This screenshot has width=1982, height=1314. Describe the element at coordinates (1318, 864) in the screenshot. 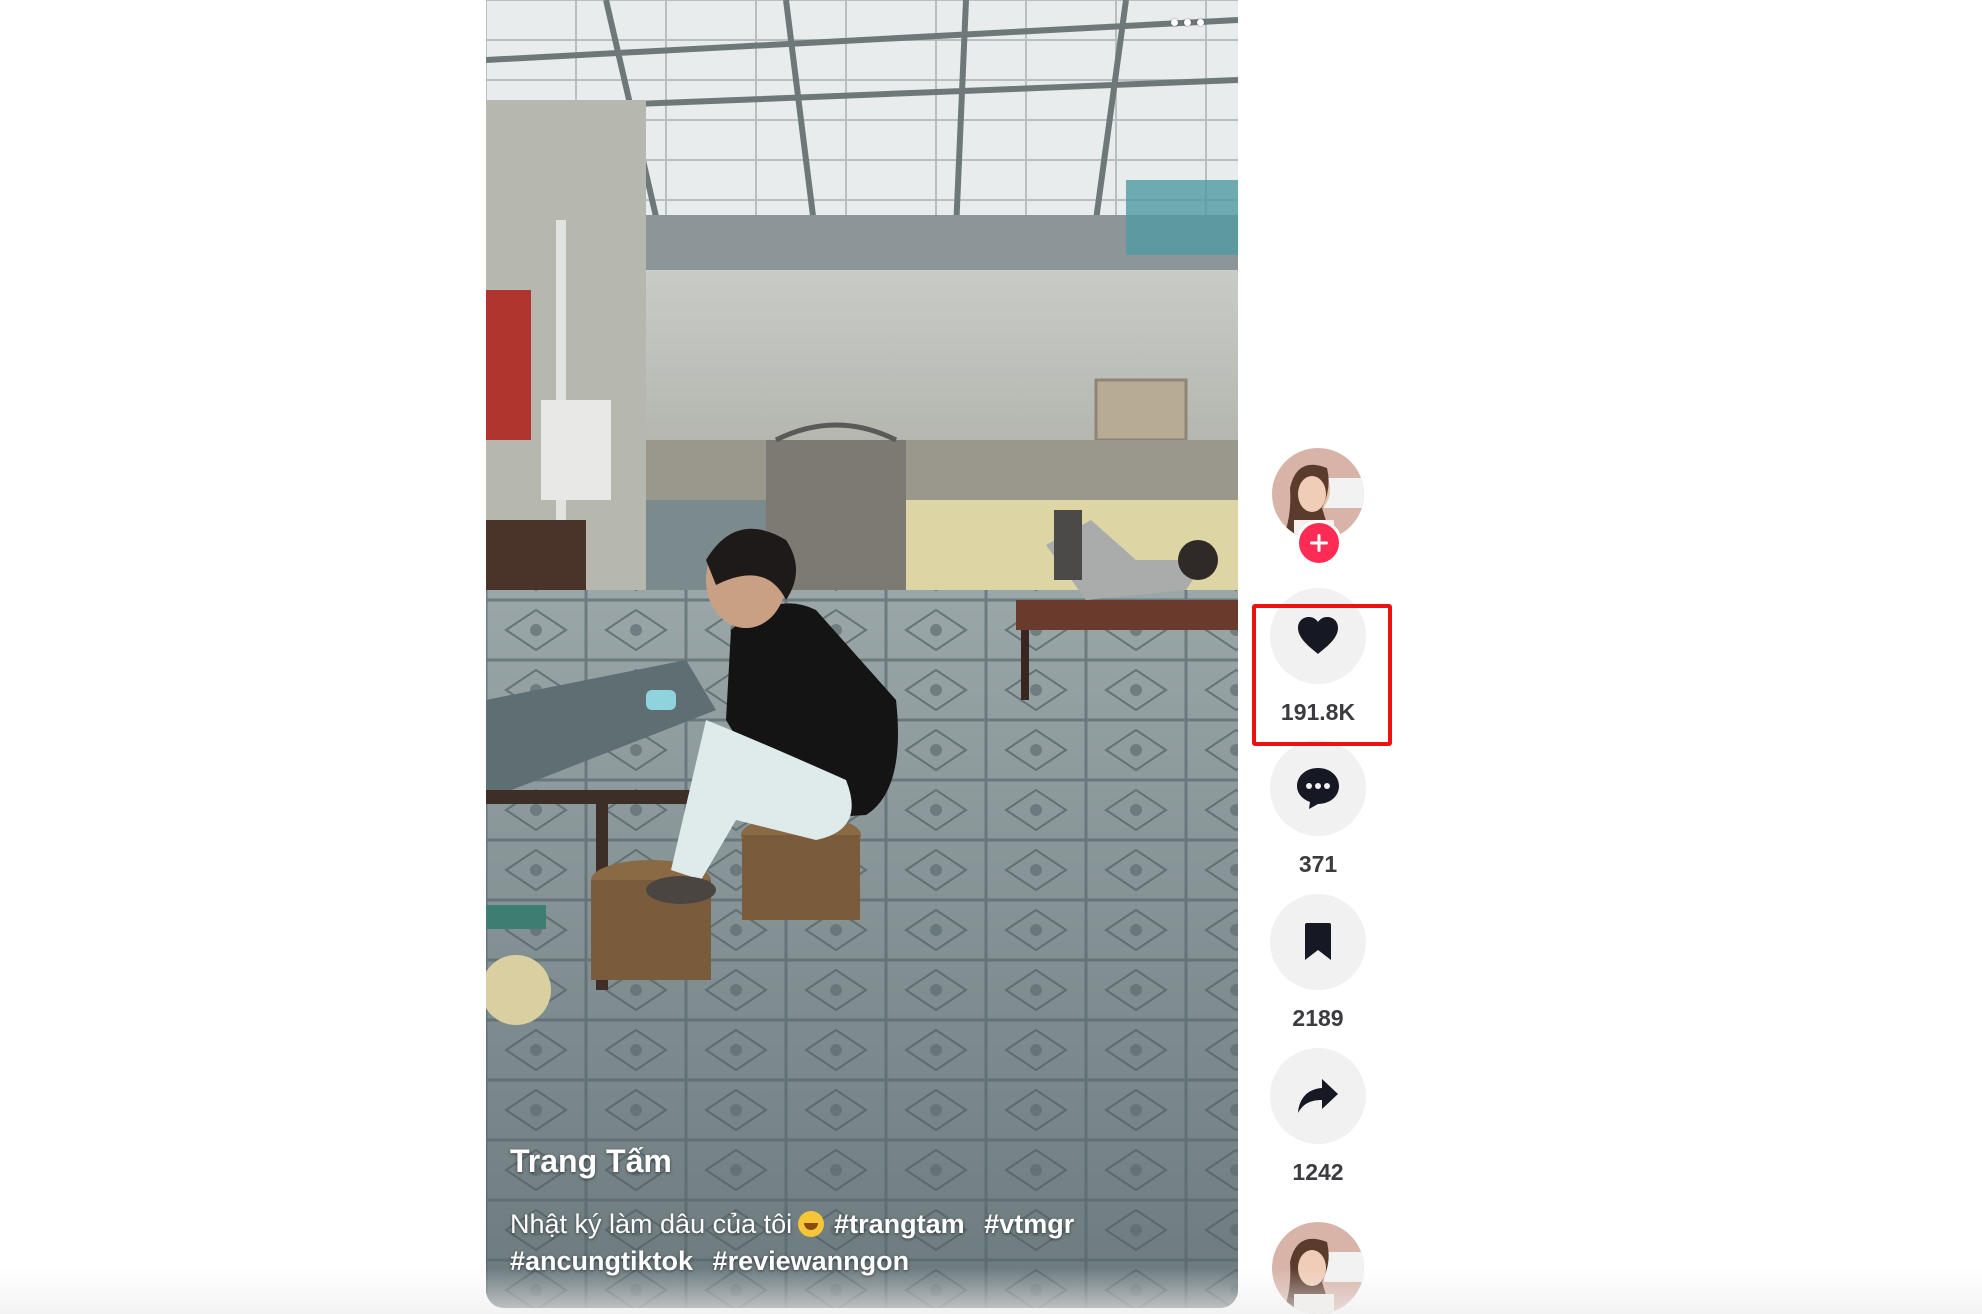

I see `comment-count: 371` at that location.